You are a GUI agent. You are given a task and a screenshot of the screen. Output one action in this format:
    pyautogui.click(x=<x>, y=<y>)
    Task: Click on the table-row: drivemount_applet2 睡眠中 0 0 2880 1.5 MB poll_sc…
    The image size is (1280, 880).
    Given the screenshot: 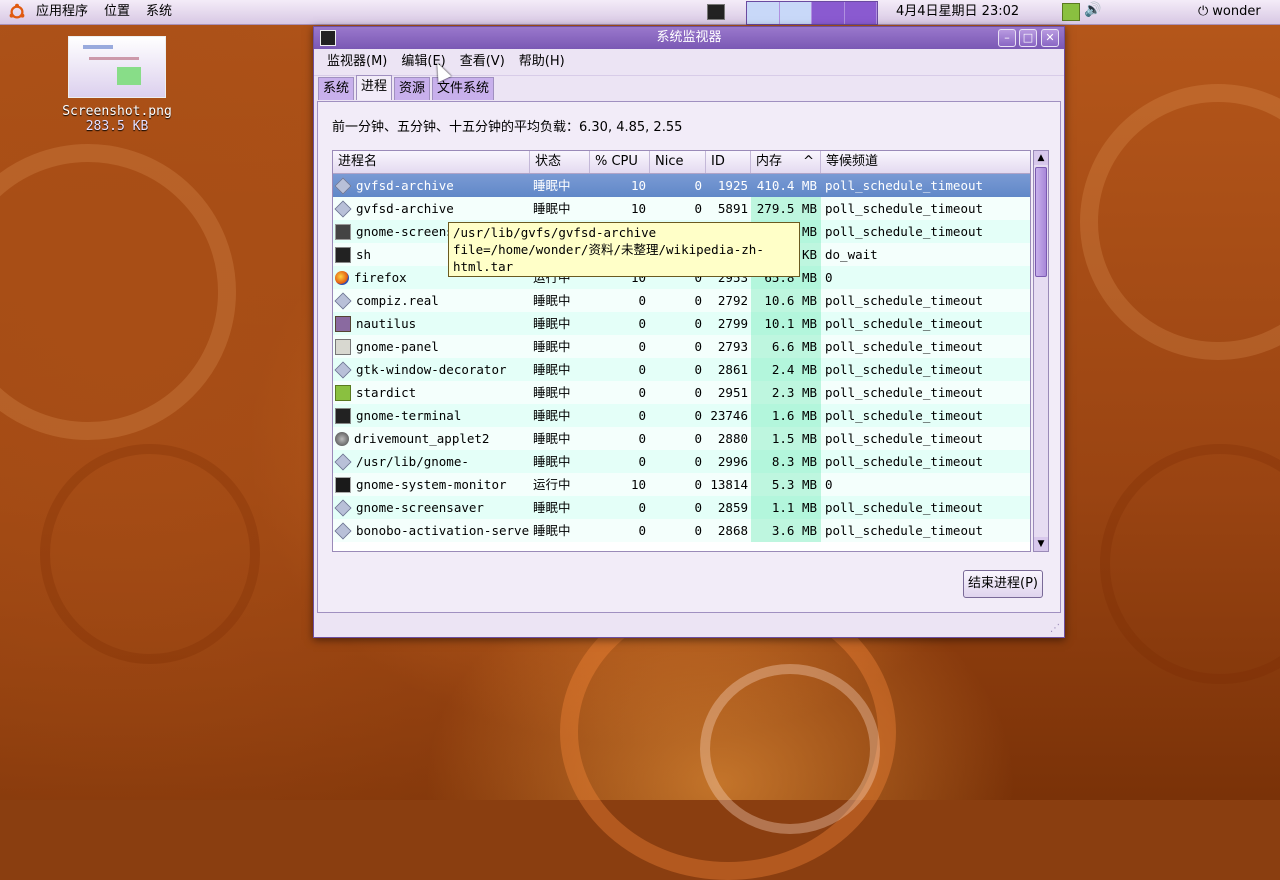 What is the action you would take?
    pyautogui.click(x=681, y=438)
    